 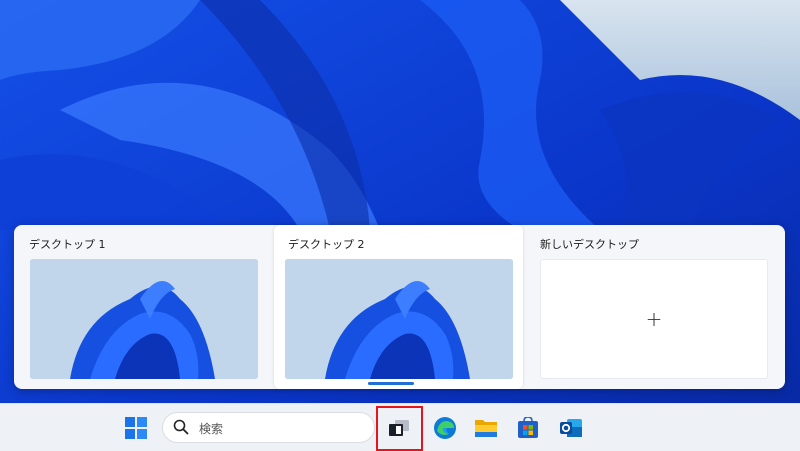 I want to click on file-explorer-button, so click(x=486, y=428).